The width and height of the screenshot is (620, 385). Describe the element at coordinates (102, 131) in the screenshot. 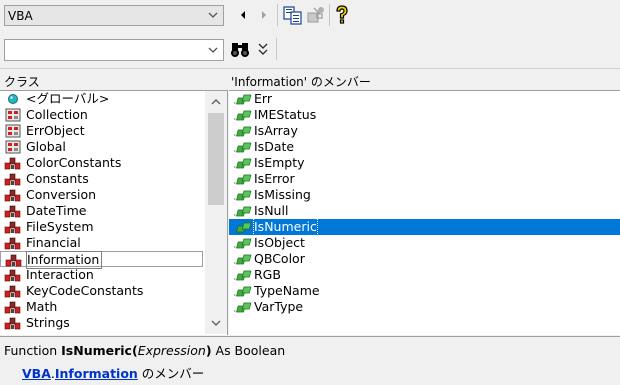

I see `class-list-item: ErrObject` at that location.